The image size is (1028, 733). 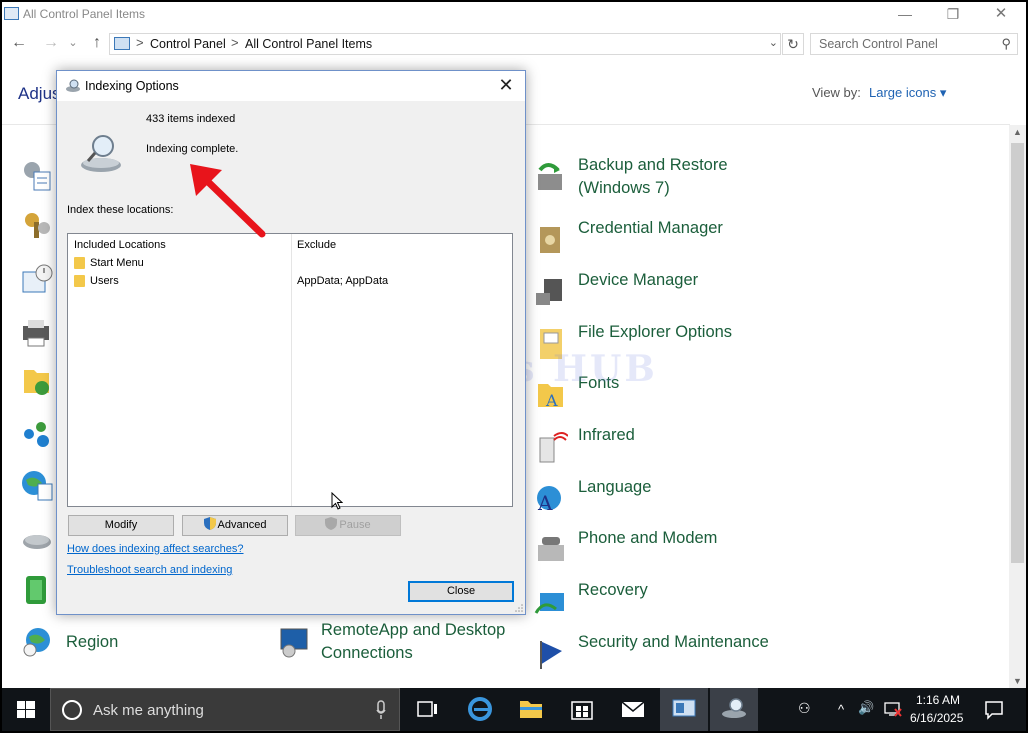 I want to click on indexing-magnifier-icon, so click(x=101, y=153).